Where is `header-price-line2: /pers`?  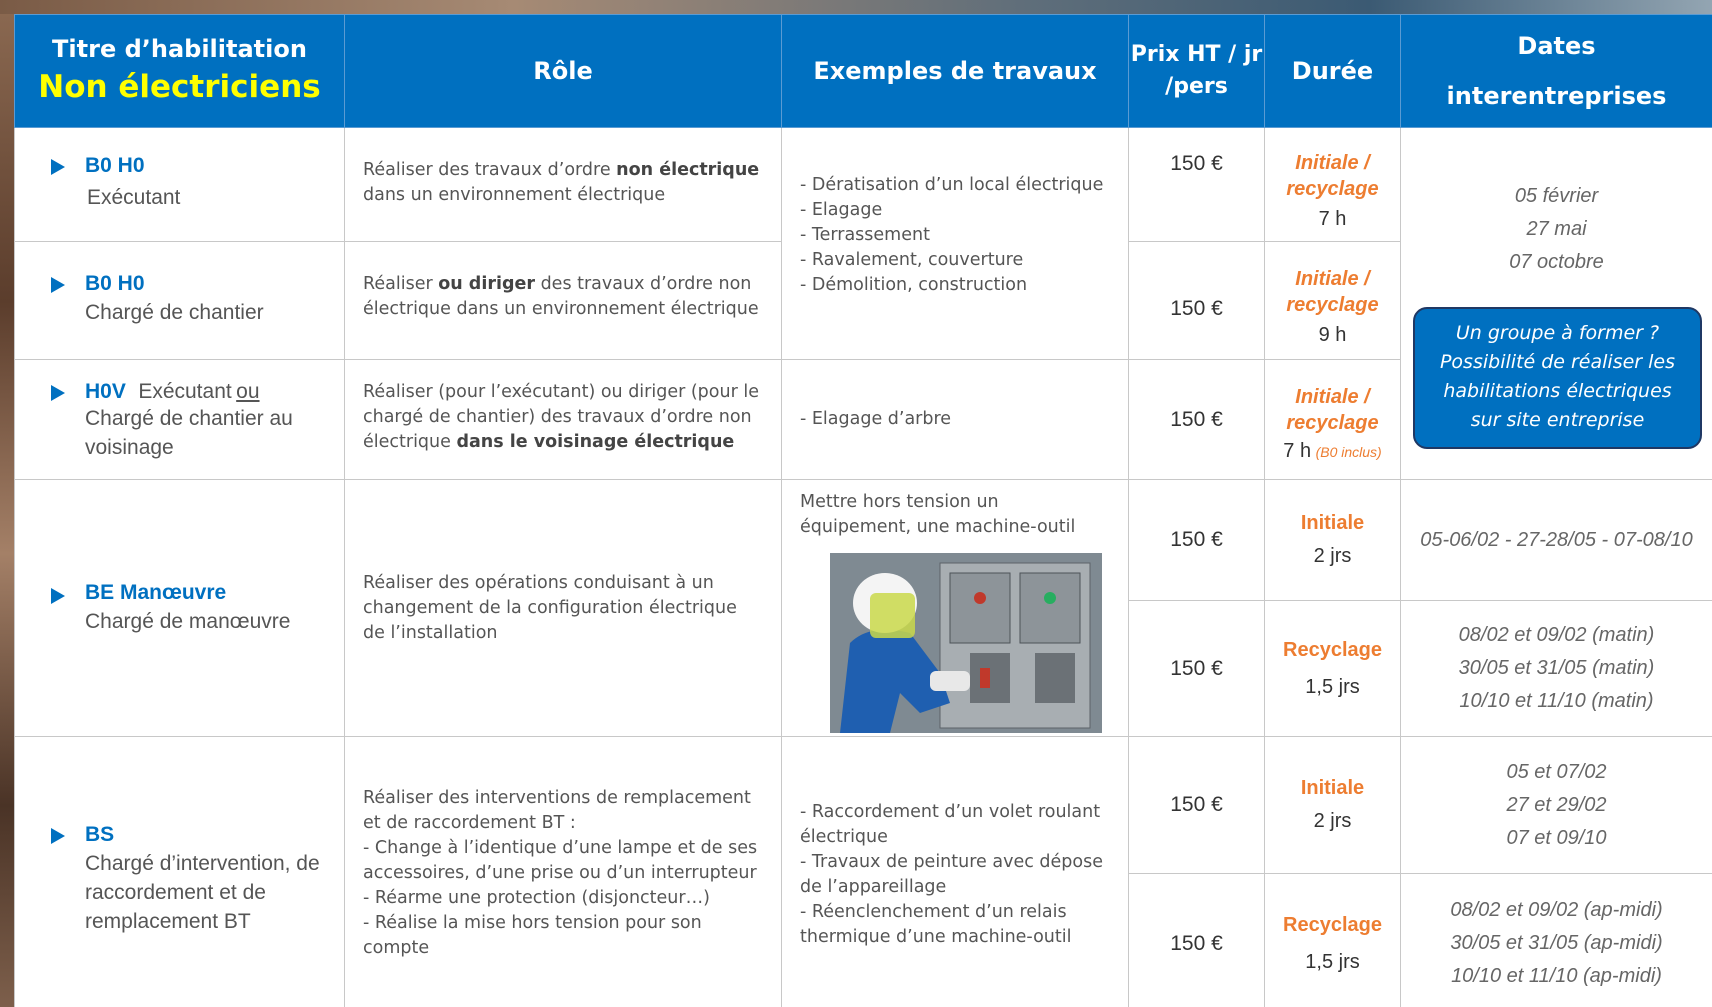 header-price-line2: /pers is located at coordinates (1196, 86).